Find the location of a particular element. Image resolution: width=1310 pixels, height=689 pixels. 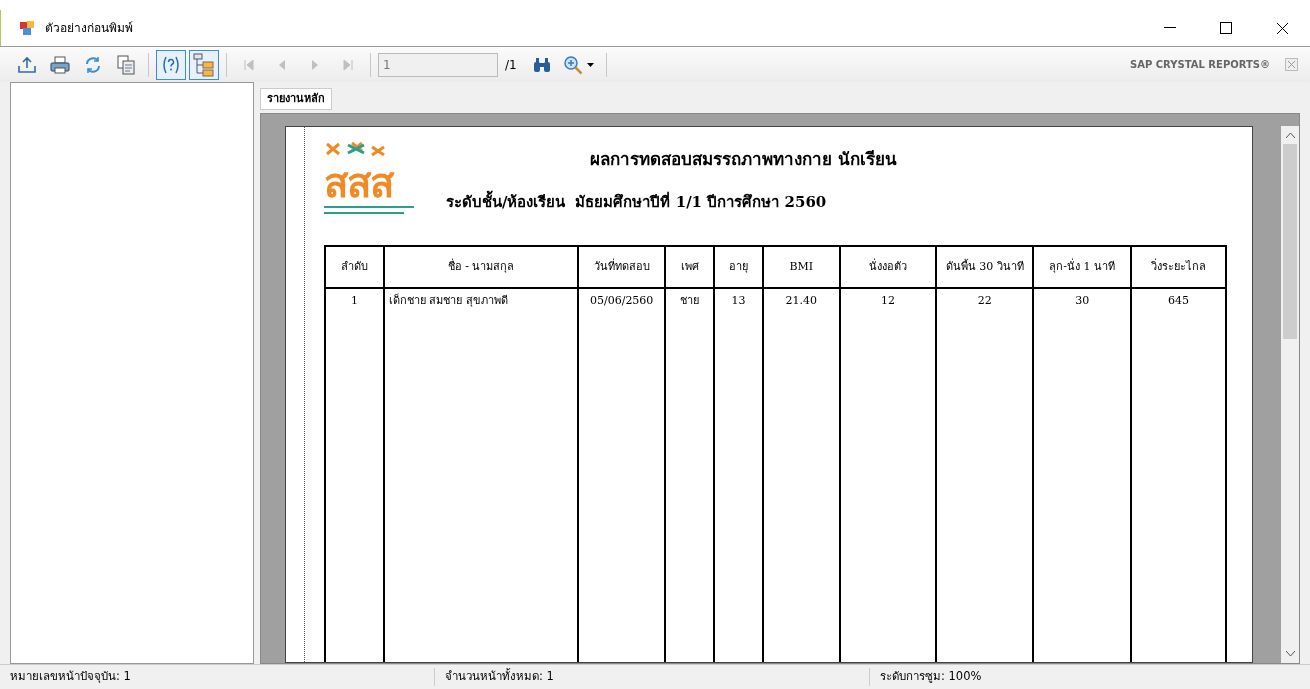

help-button is located at coordinates (171, 64).